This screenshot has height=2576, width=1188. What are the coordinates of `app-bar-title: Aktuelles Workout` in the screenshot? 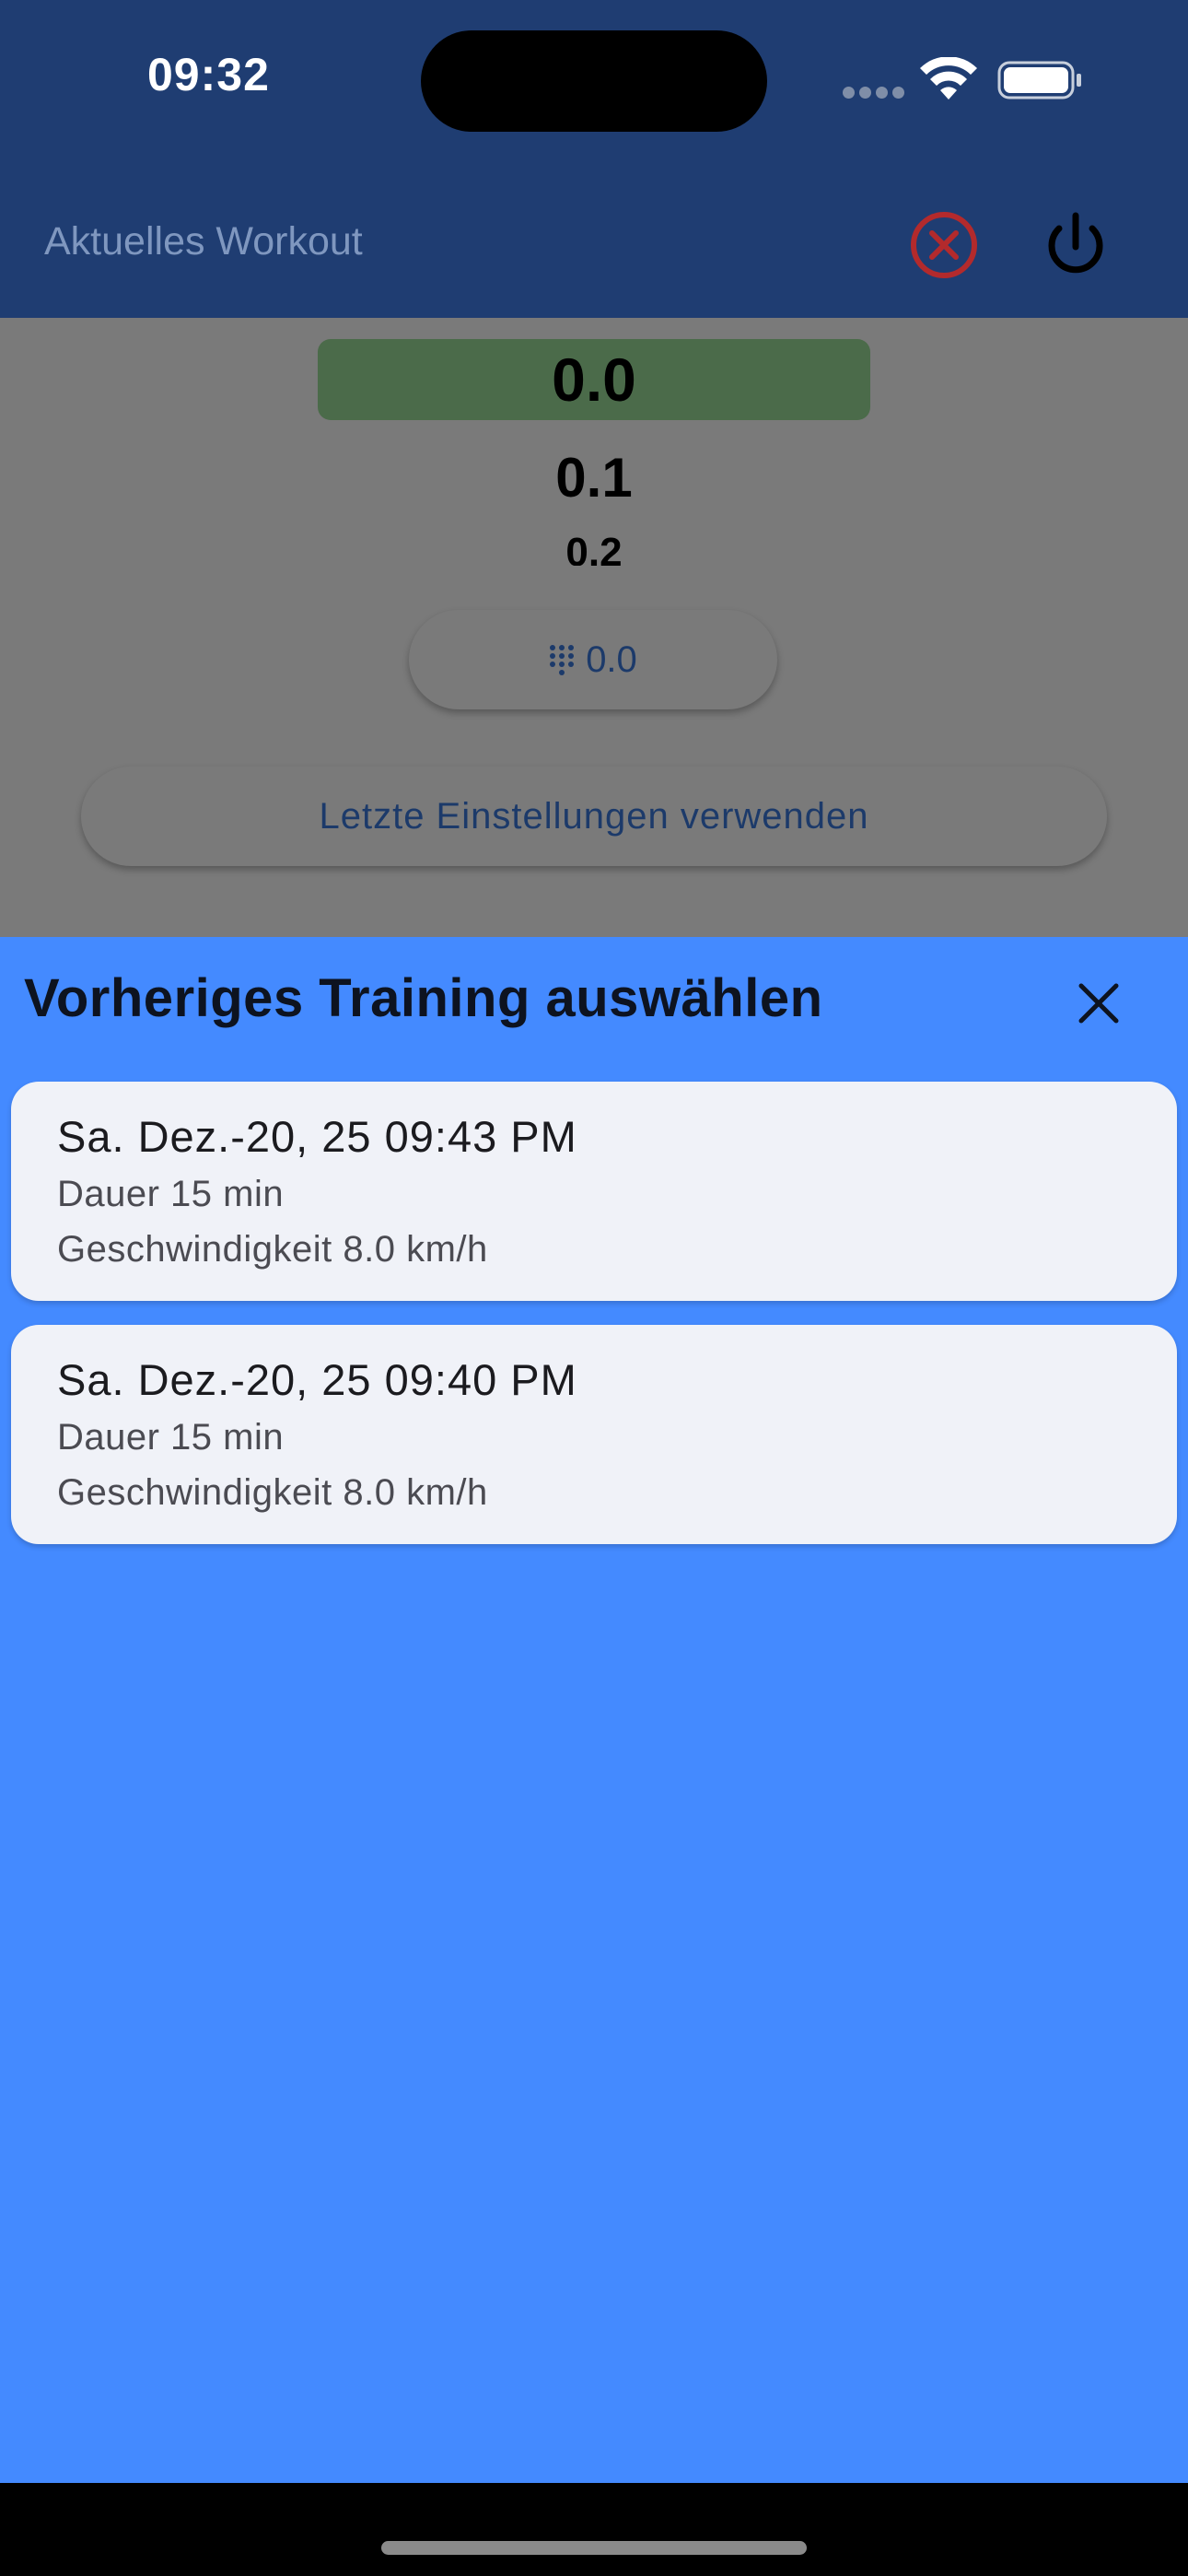 It's located at (203, 241).